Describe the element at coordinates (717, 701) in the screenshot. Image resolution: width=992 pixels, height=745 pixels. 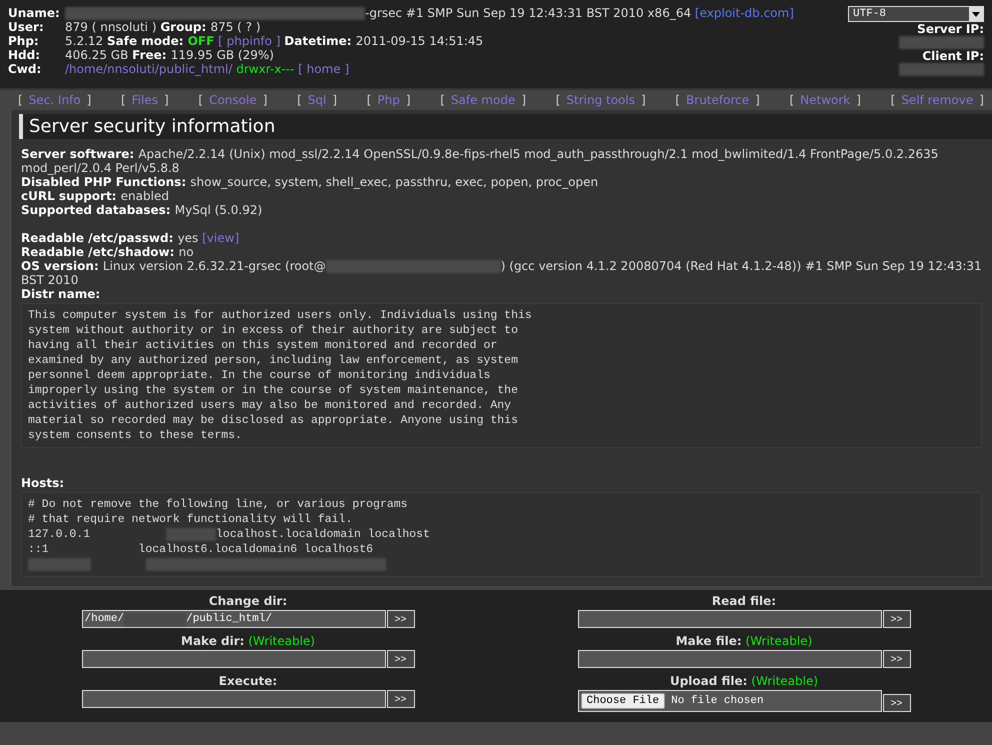
I see `file-status: No file chosen` at that location.